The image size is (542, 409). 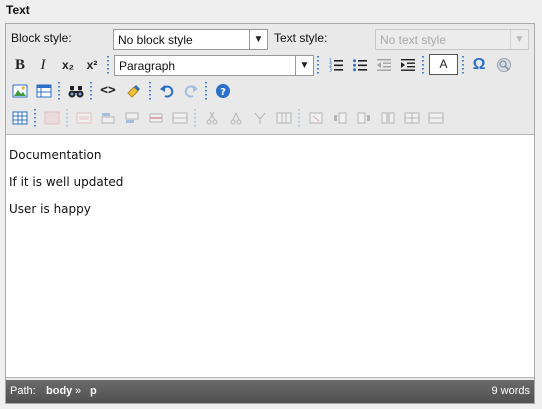 What do you see at coordinates (134, 91) in the screenshot?
I see `clean-formatting-icon` at bounding box center [134, 91].